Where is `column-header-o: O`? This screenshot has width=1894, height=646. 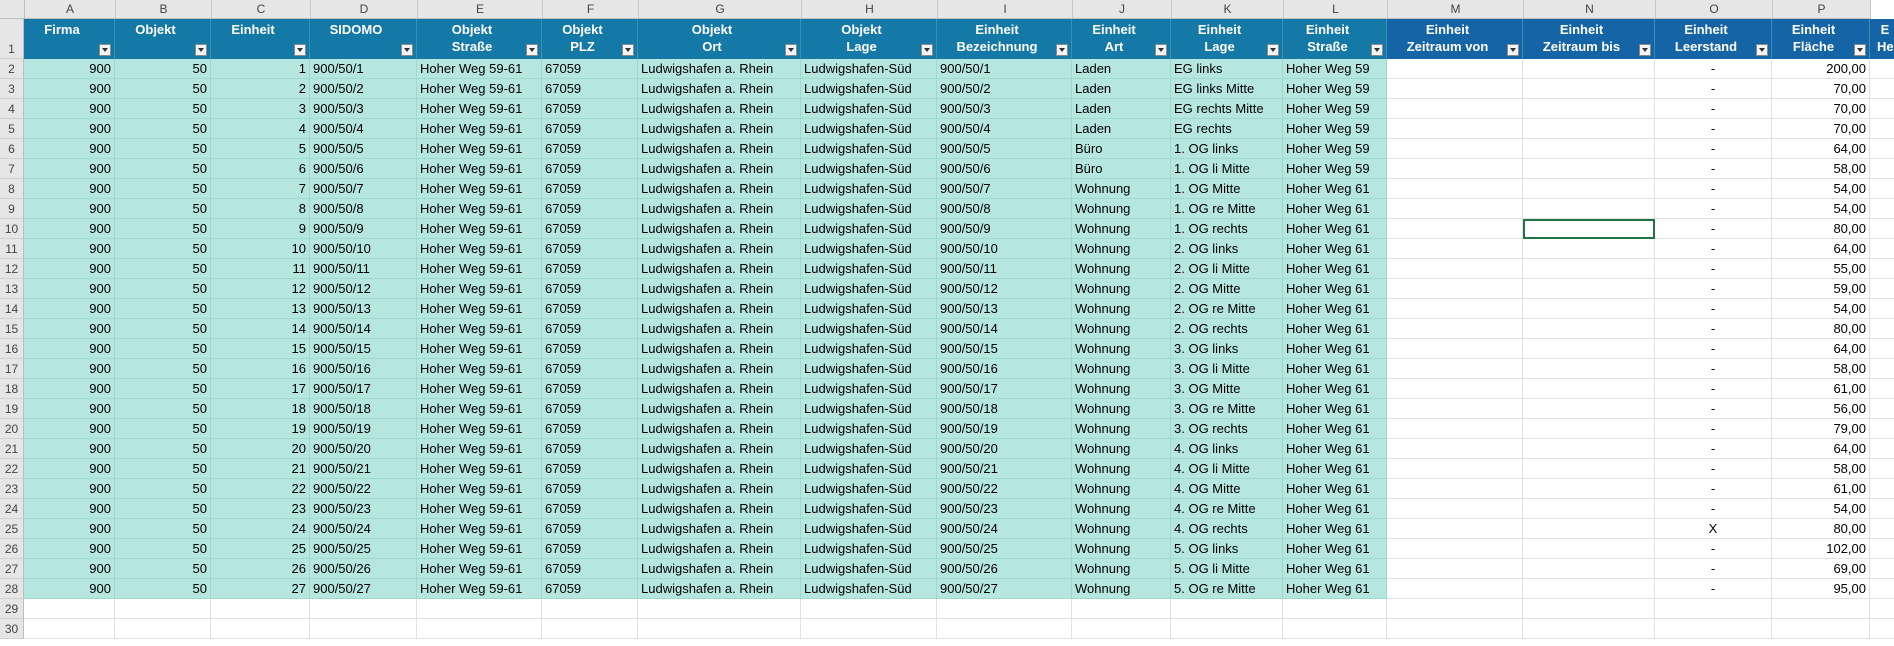
column-header-o: O is located at coordinates (1714, 9).